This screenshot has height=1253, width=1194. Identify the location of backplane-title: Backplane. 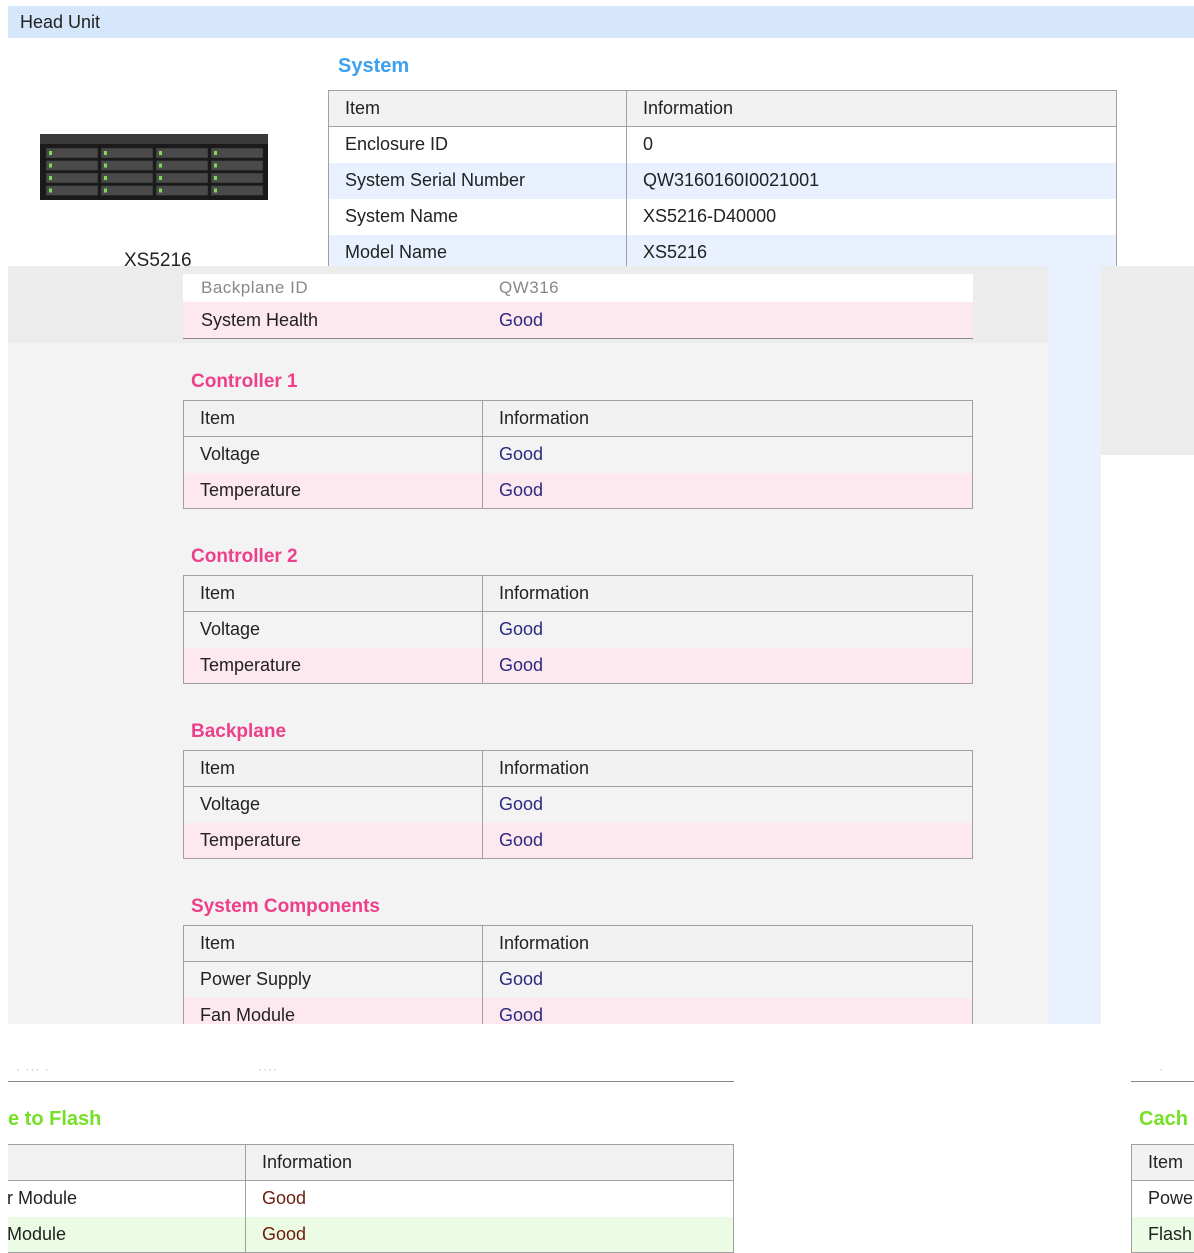
(239, 731).